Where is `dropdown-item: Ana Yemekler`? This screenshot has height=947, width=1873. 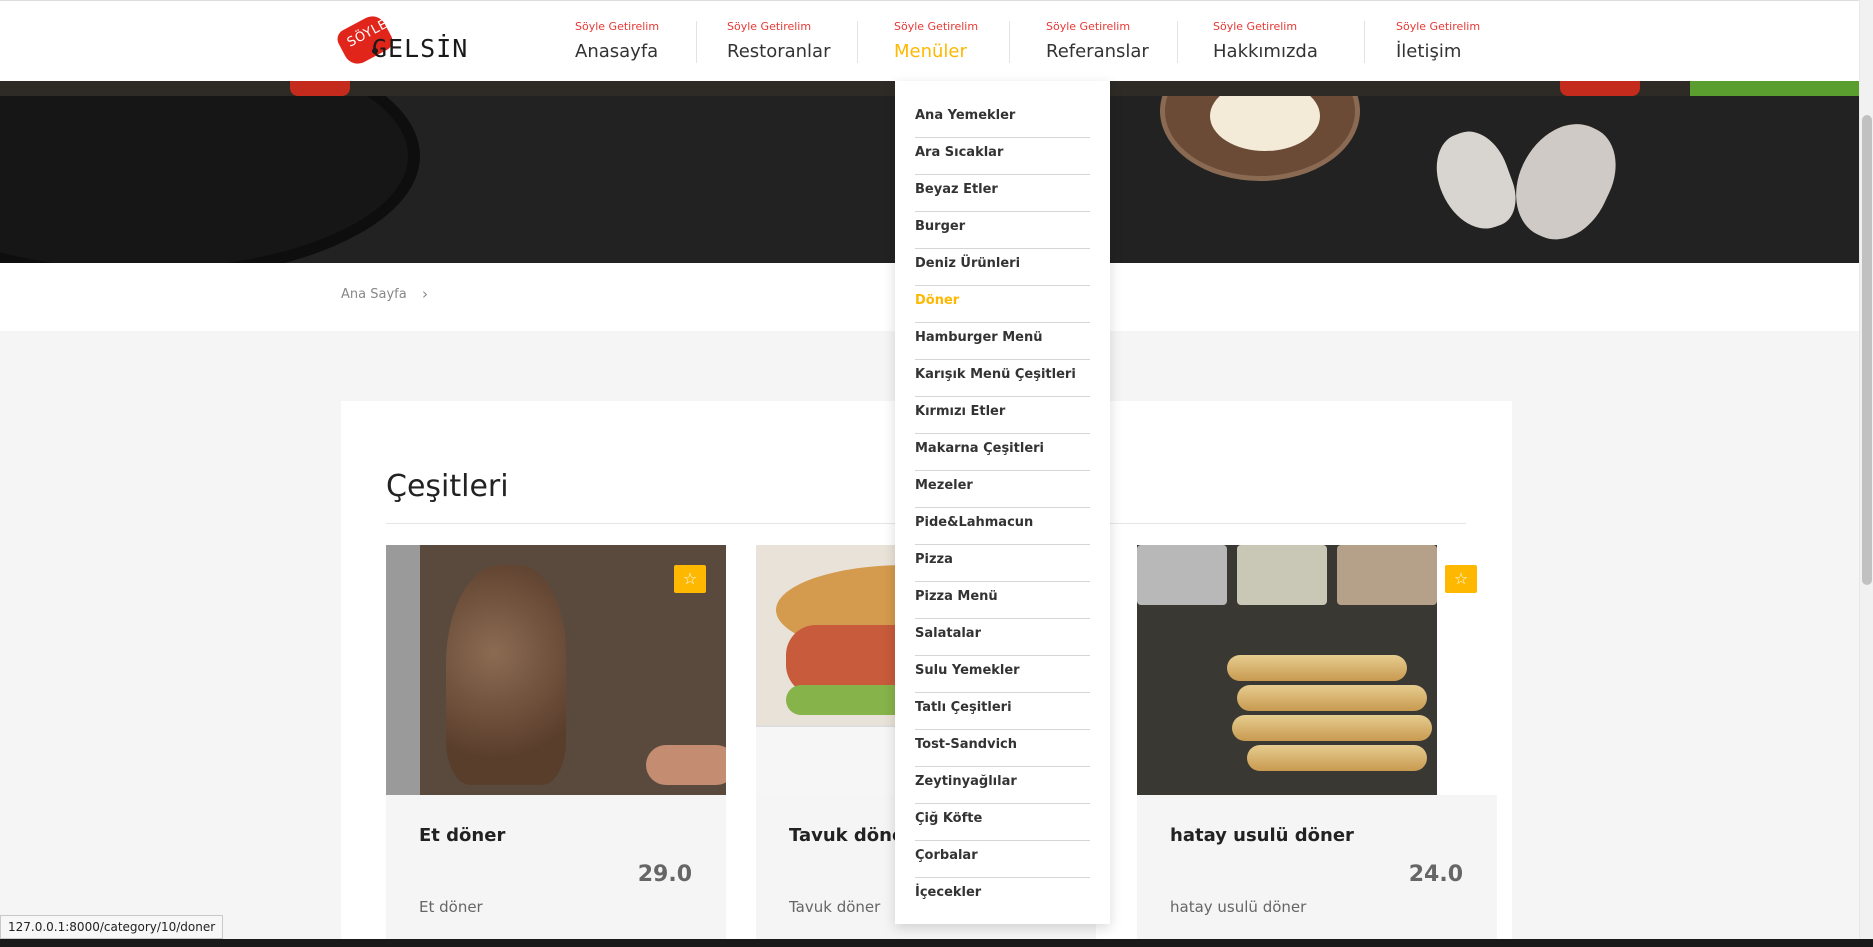 dropdown-item: Ana Yemekler is located at coordinates (1002, 119).